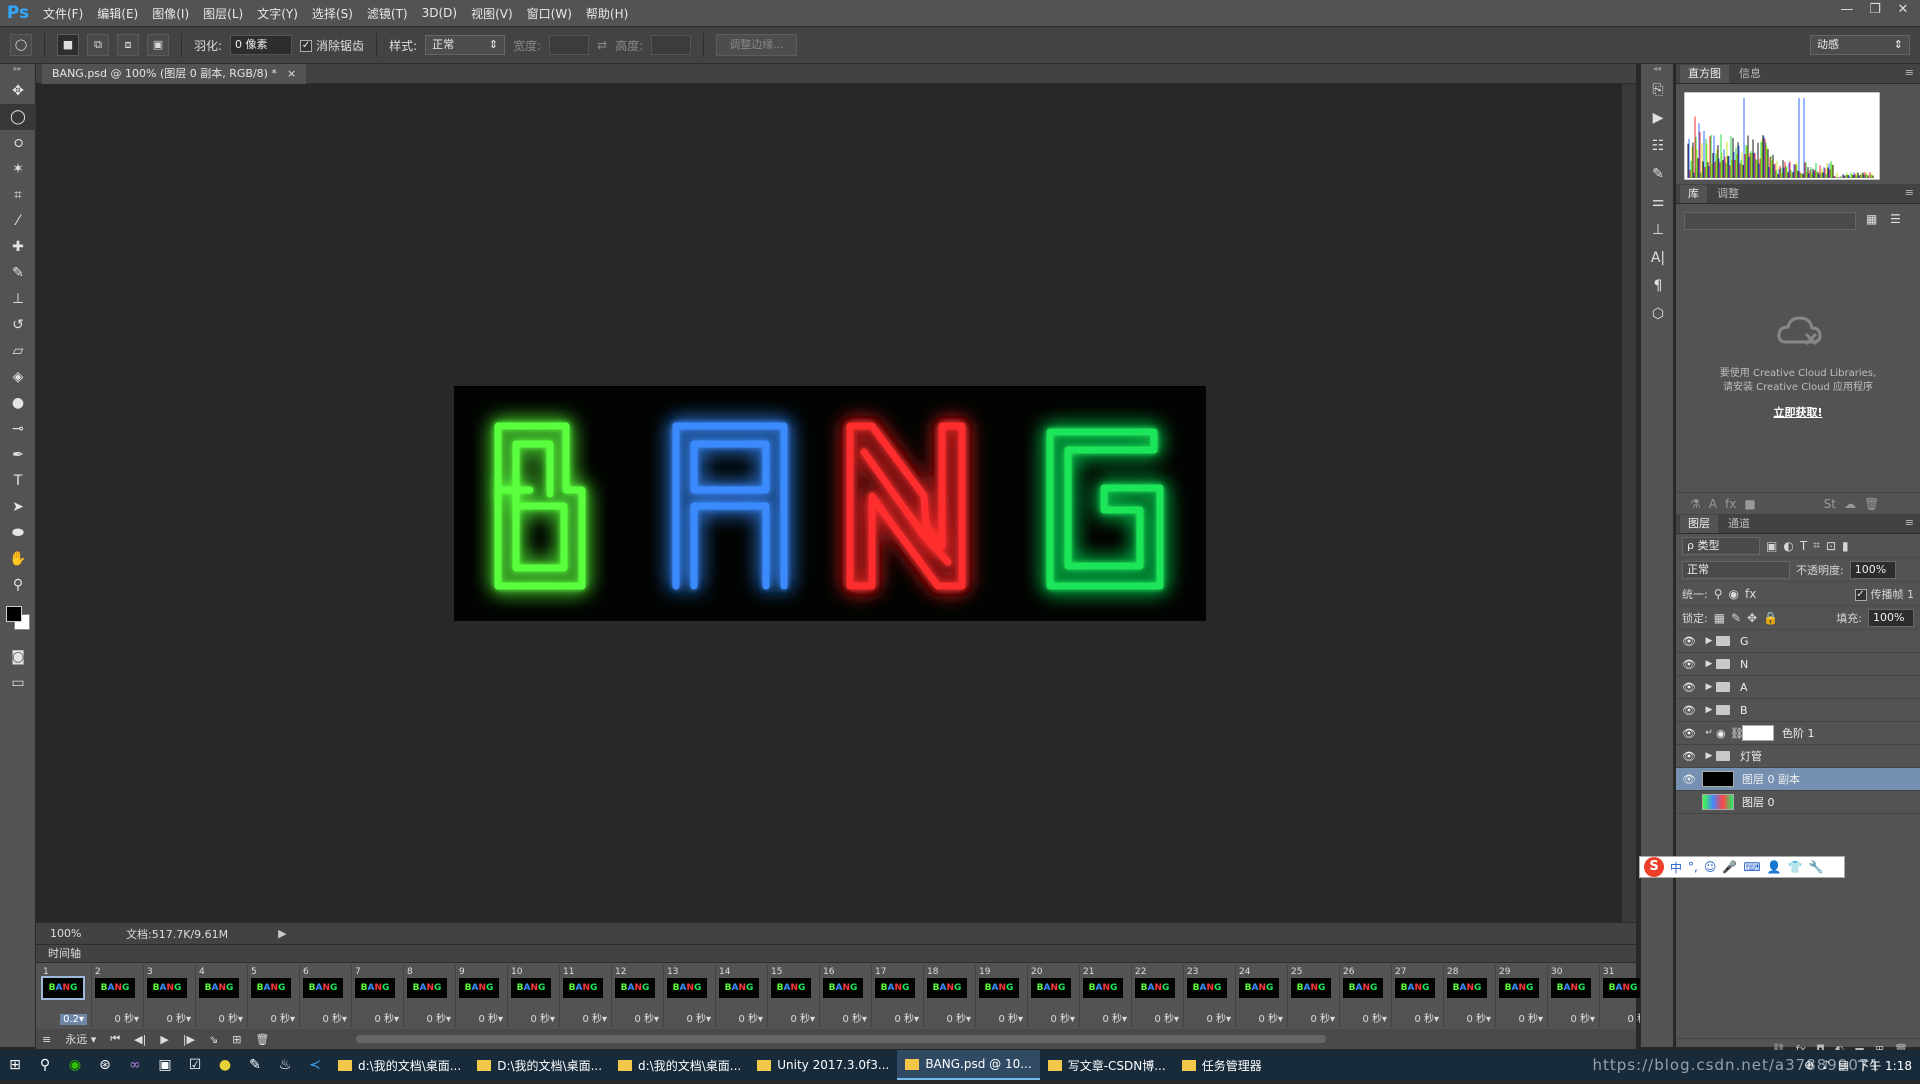  I want to click on first-frame-icon: ⏮, so click(115, 1039).